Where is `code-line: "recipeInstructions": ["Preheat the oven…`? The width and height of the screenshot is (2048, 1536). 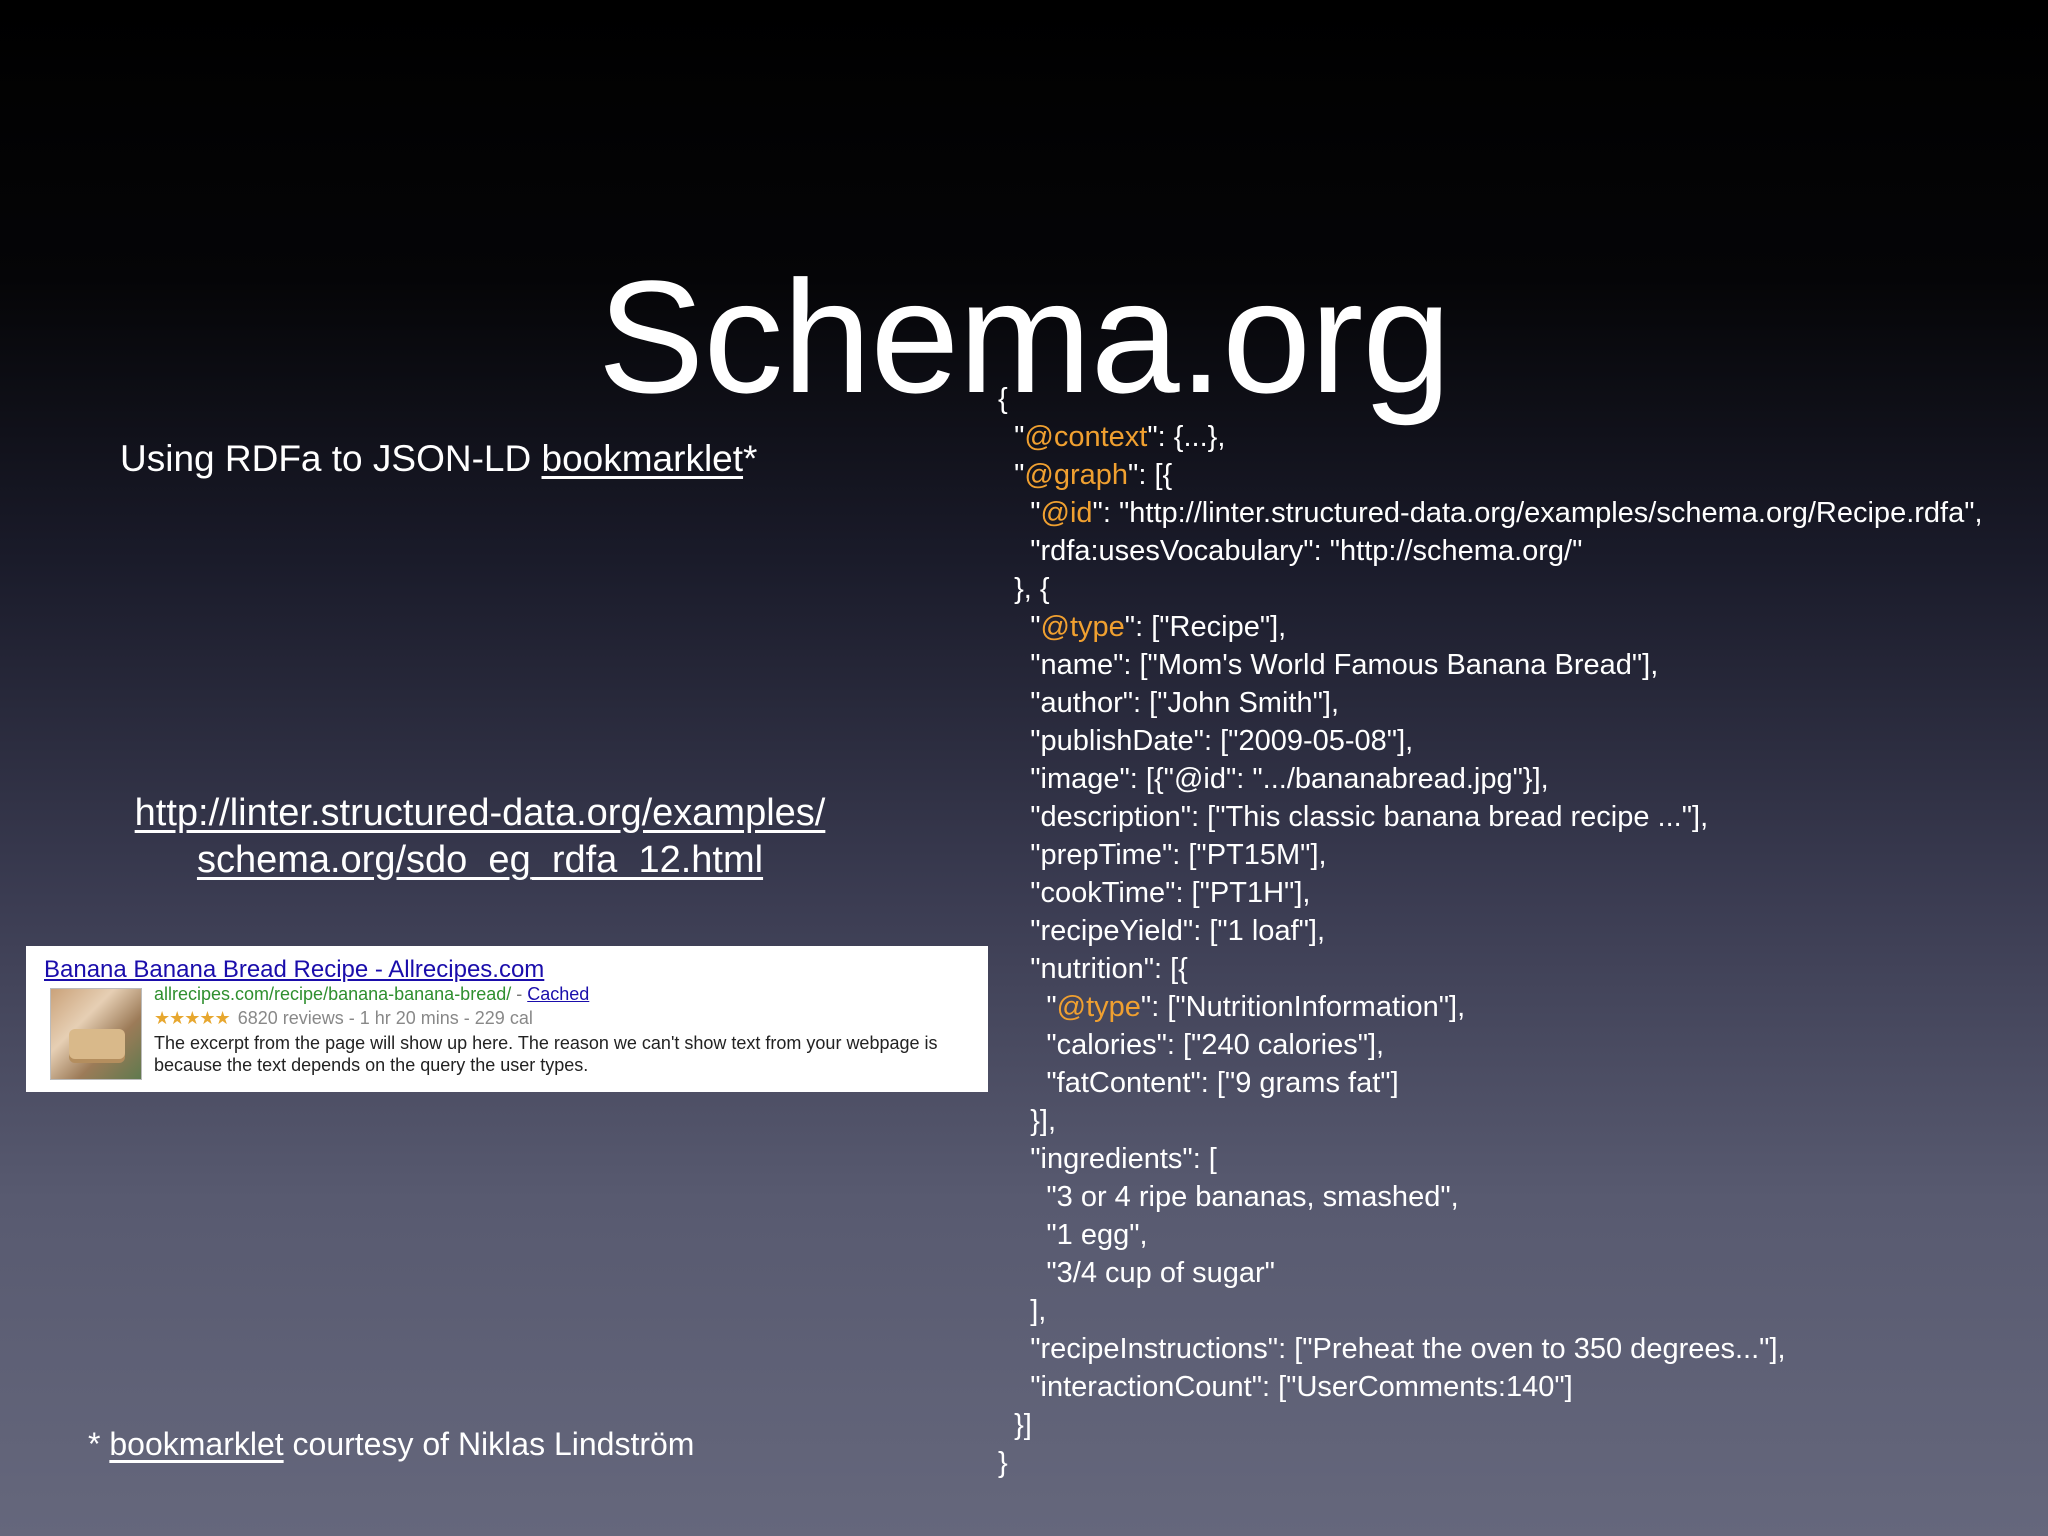 code-line: "recipeInstructions": ["Preheat the oven… is located at coordinates (1518, 1349).